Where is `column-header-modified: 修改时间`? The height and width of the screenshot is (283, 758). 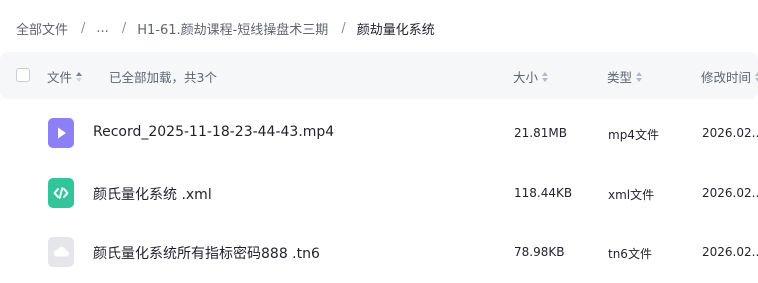
column-header-modified: 修改时间 is located at coordinates (729, 76).